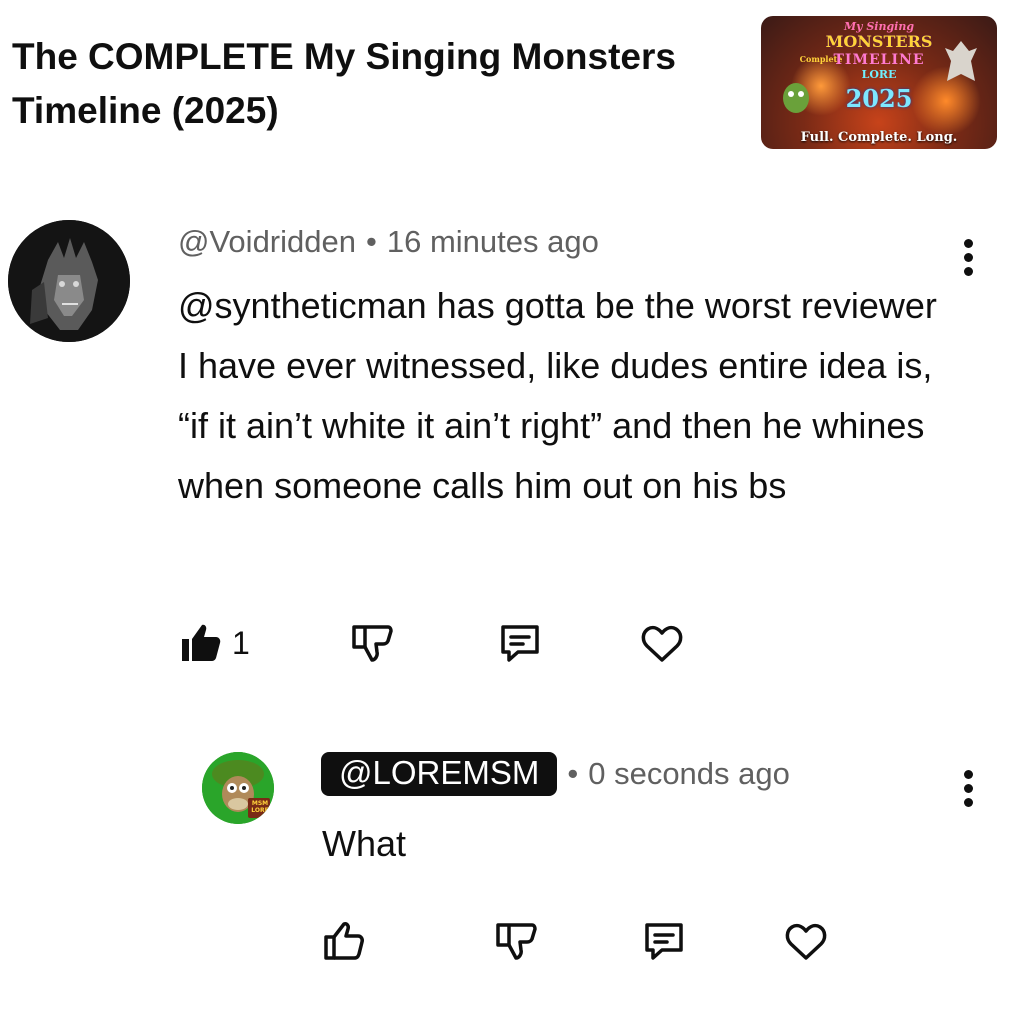 The width and height of the screenshot is (1025, 1022). I want to click on thumbnail-logo-timeline: TIMELINE, so click(879, 60).